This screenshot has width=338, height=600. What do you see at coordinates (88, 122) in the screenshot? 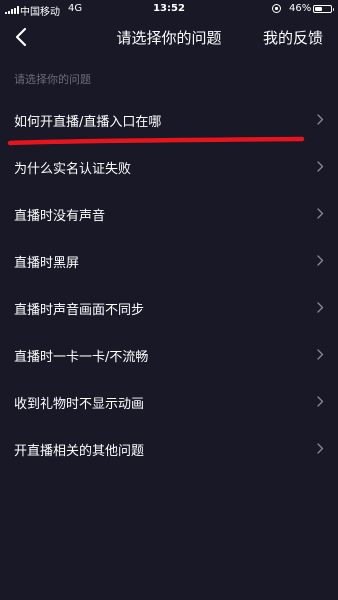
I see `question-label: 如何开直播/直播入口在哪` at bounding box center [88, 122].